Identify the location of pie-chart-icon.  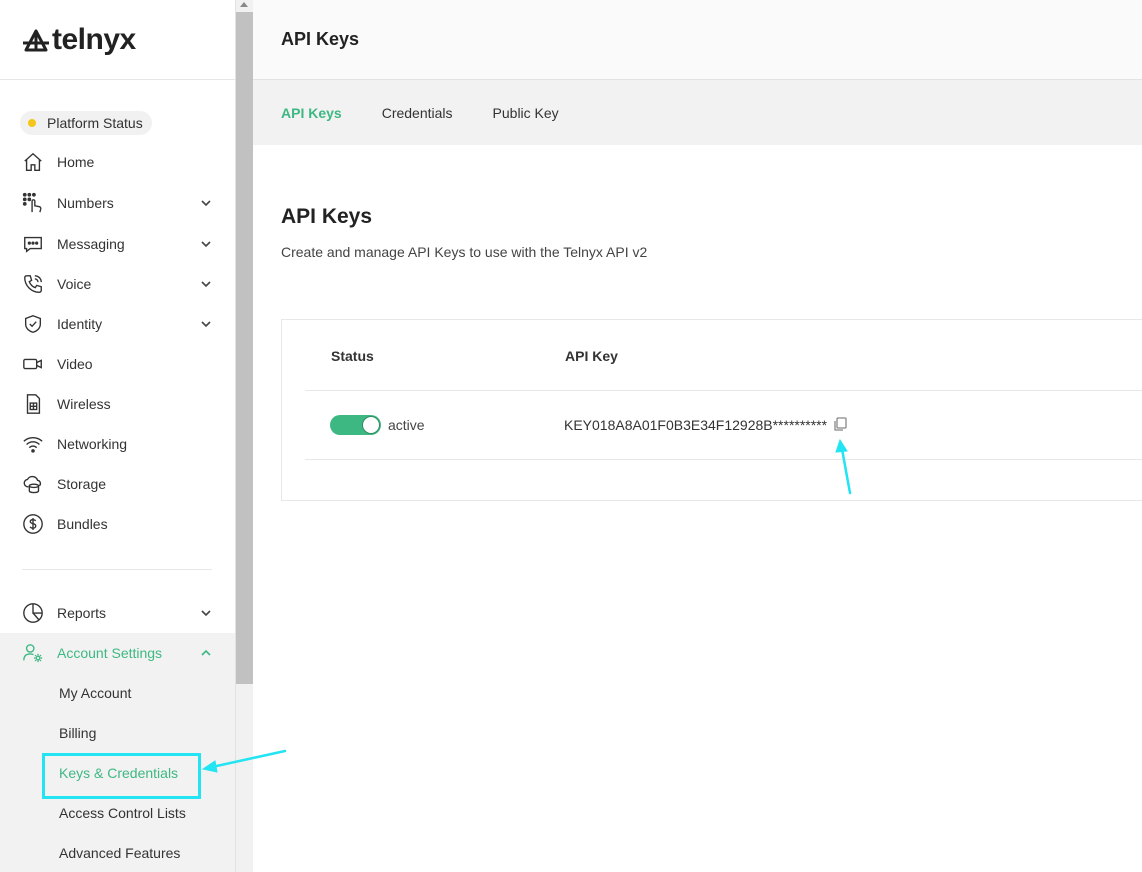
(33, 613).